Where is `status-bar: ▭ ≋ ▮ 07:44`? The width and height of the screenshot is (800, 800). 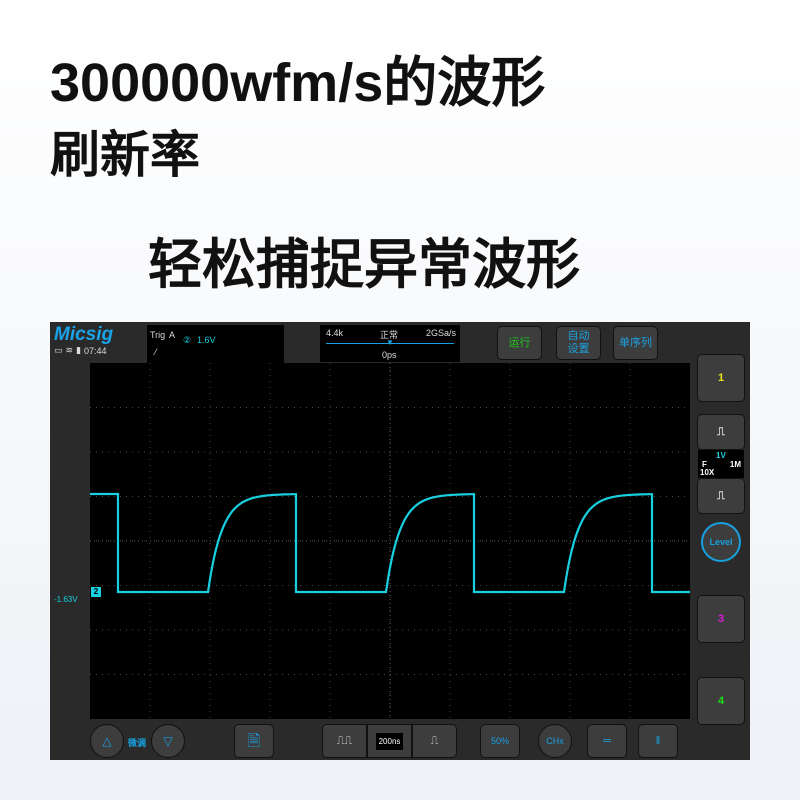 status-bar: ▭ ≋ ▮ 07:44 is located at coordinates (80, 350).